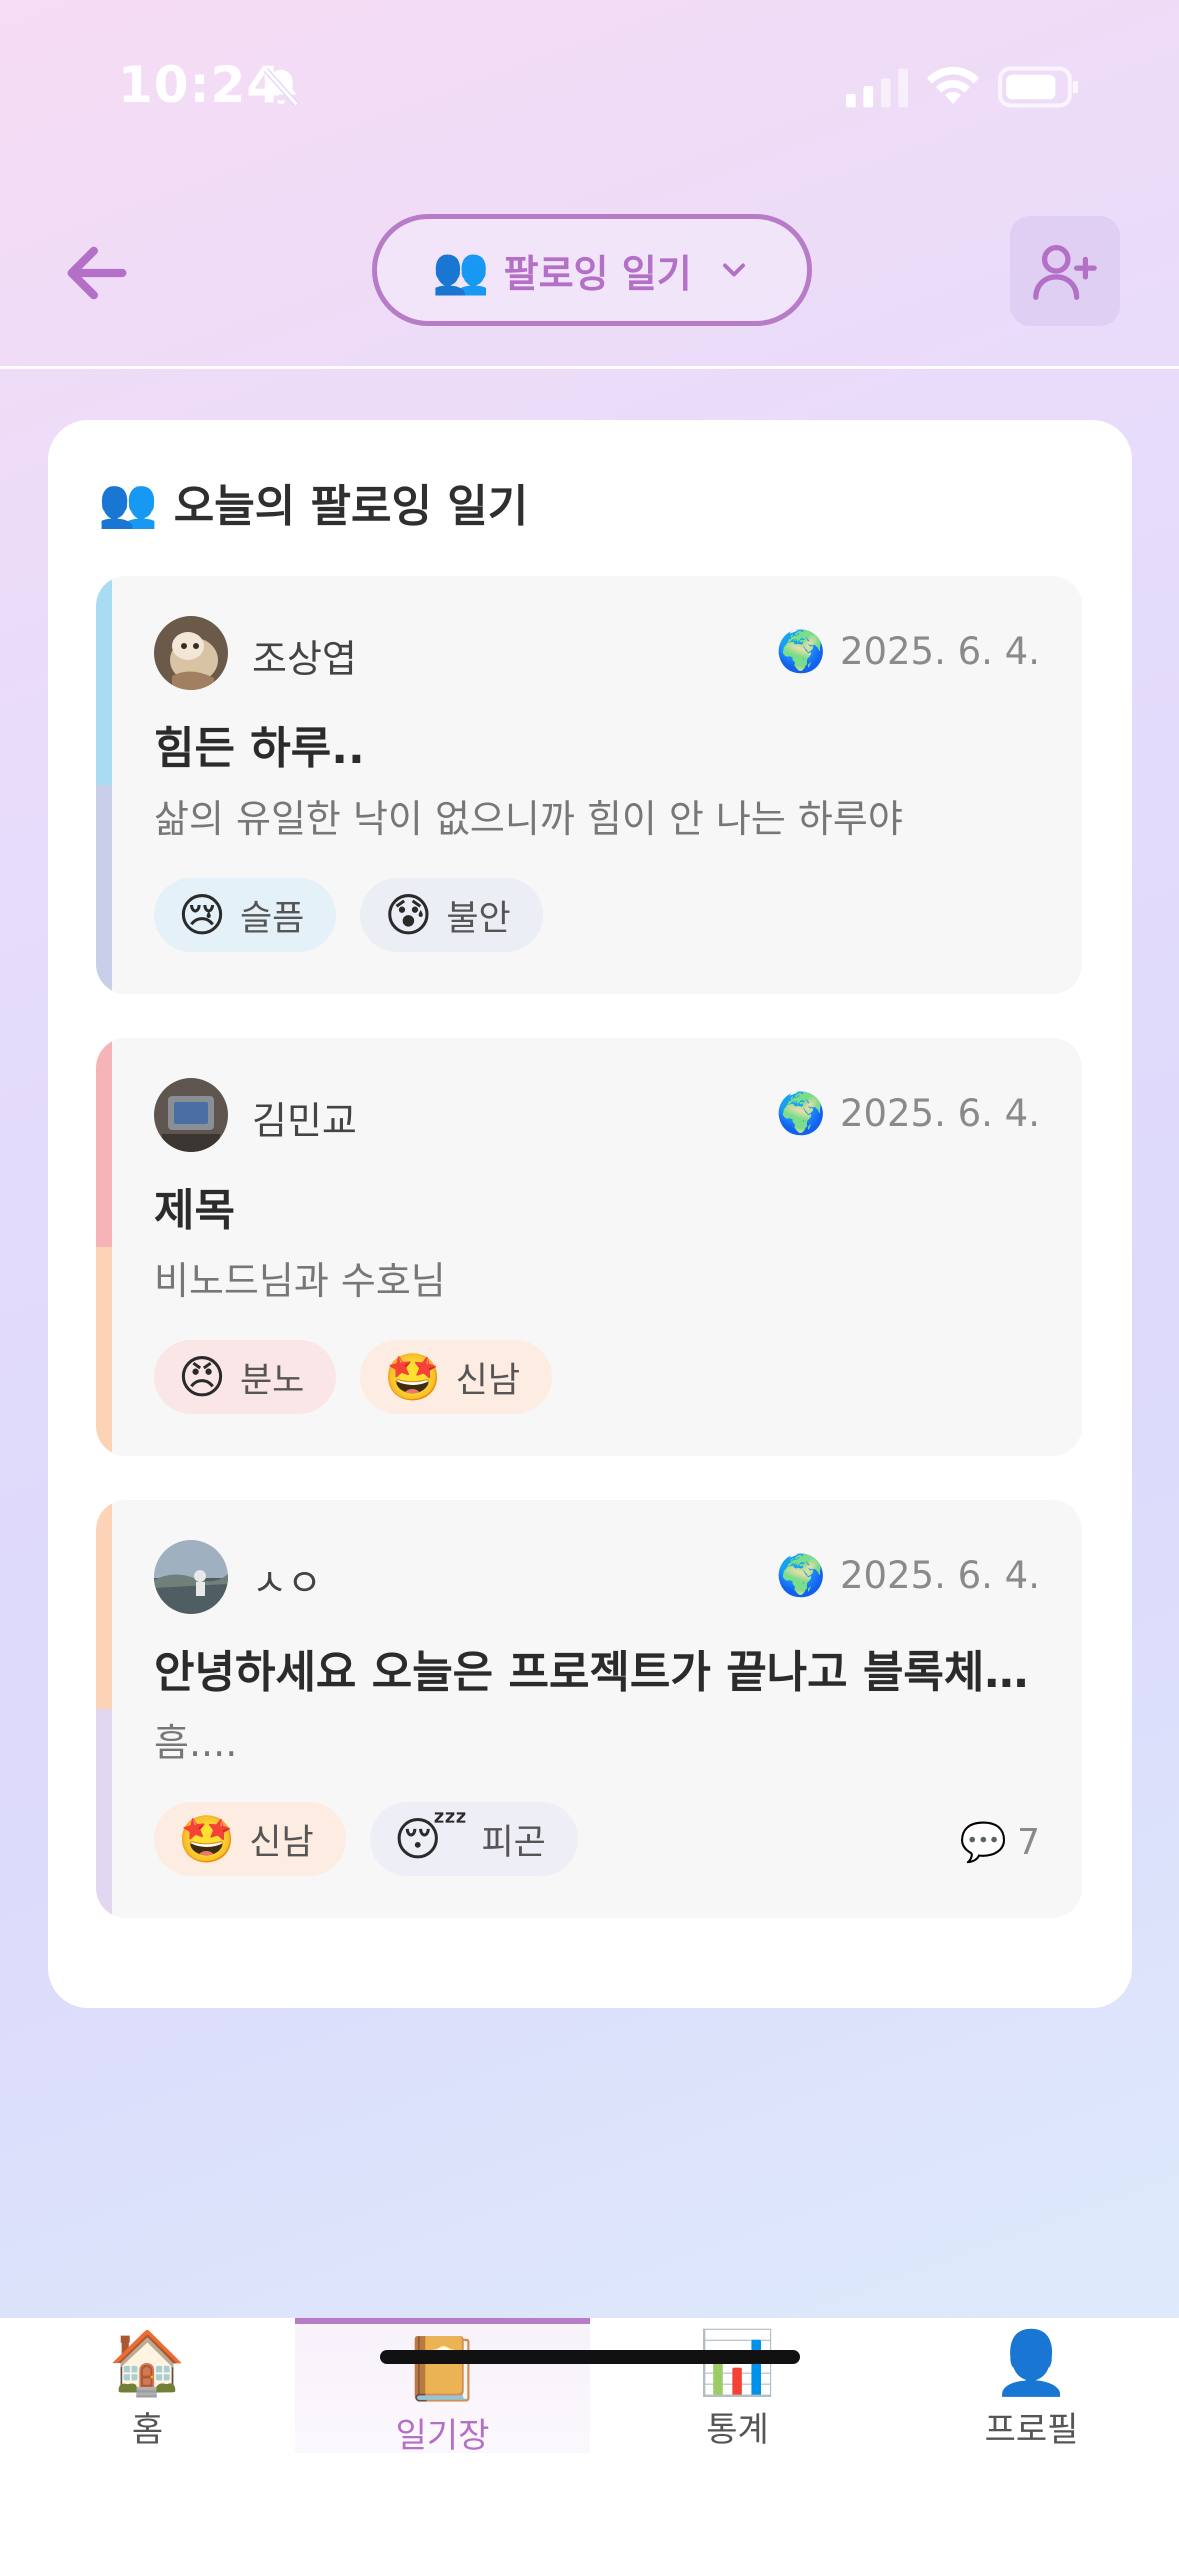  What do you see at coordinates (194, 1210) in the screenshot?
I see `entry-title: 제목` at bounding box center [194, 1210].